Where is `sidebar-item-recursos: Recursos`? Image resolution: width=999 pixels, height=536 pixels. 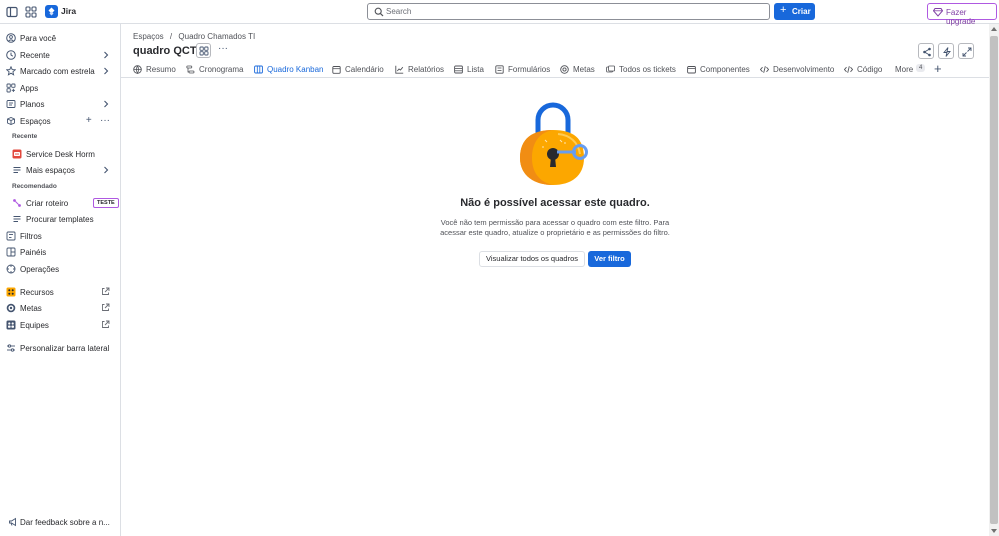
sidebar-item-recursos: Recursos is located at coordinates (60, 292).